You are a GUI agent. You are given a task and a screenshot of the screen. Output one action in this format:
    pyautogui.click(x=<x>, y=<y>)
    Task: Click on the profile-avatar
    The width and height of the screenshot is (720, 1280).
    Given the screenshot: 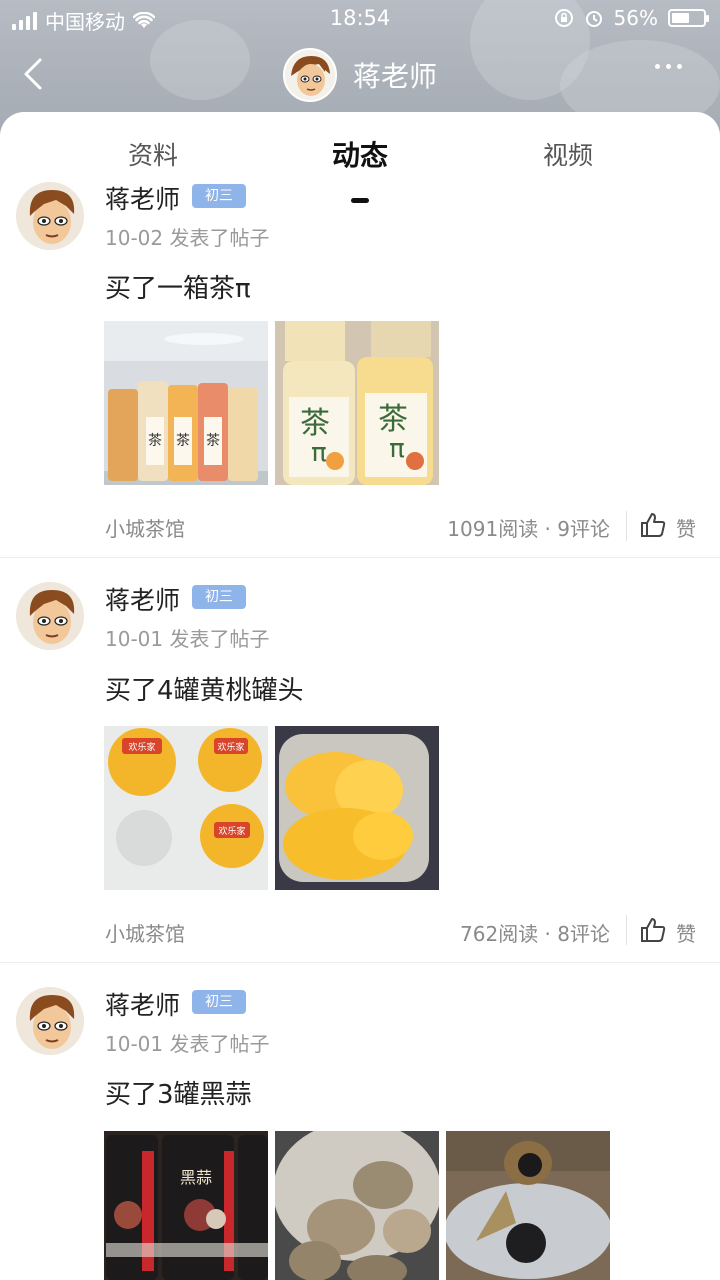 What is the action you would take?
    pyautogui.click(x=309, y=75)
    